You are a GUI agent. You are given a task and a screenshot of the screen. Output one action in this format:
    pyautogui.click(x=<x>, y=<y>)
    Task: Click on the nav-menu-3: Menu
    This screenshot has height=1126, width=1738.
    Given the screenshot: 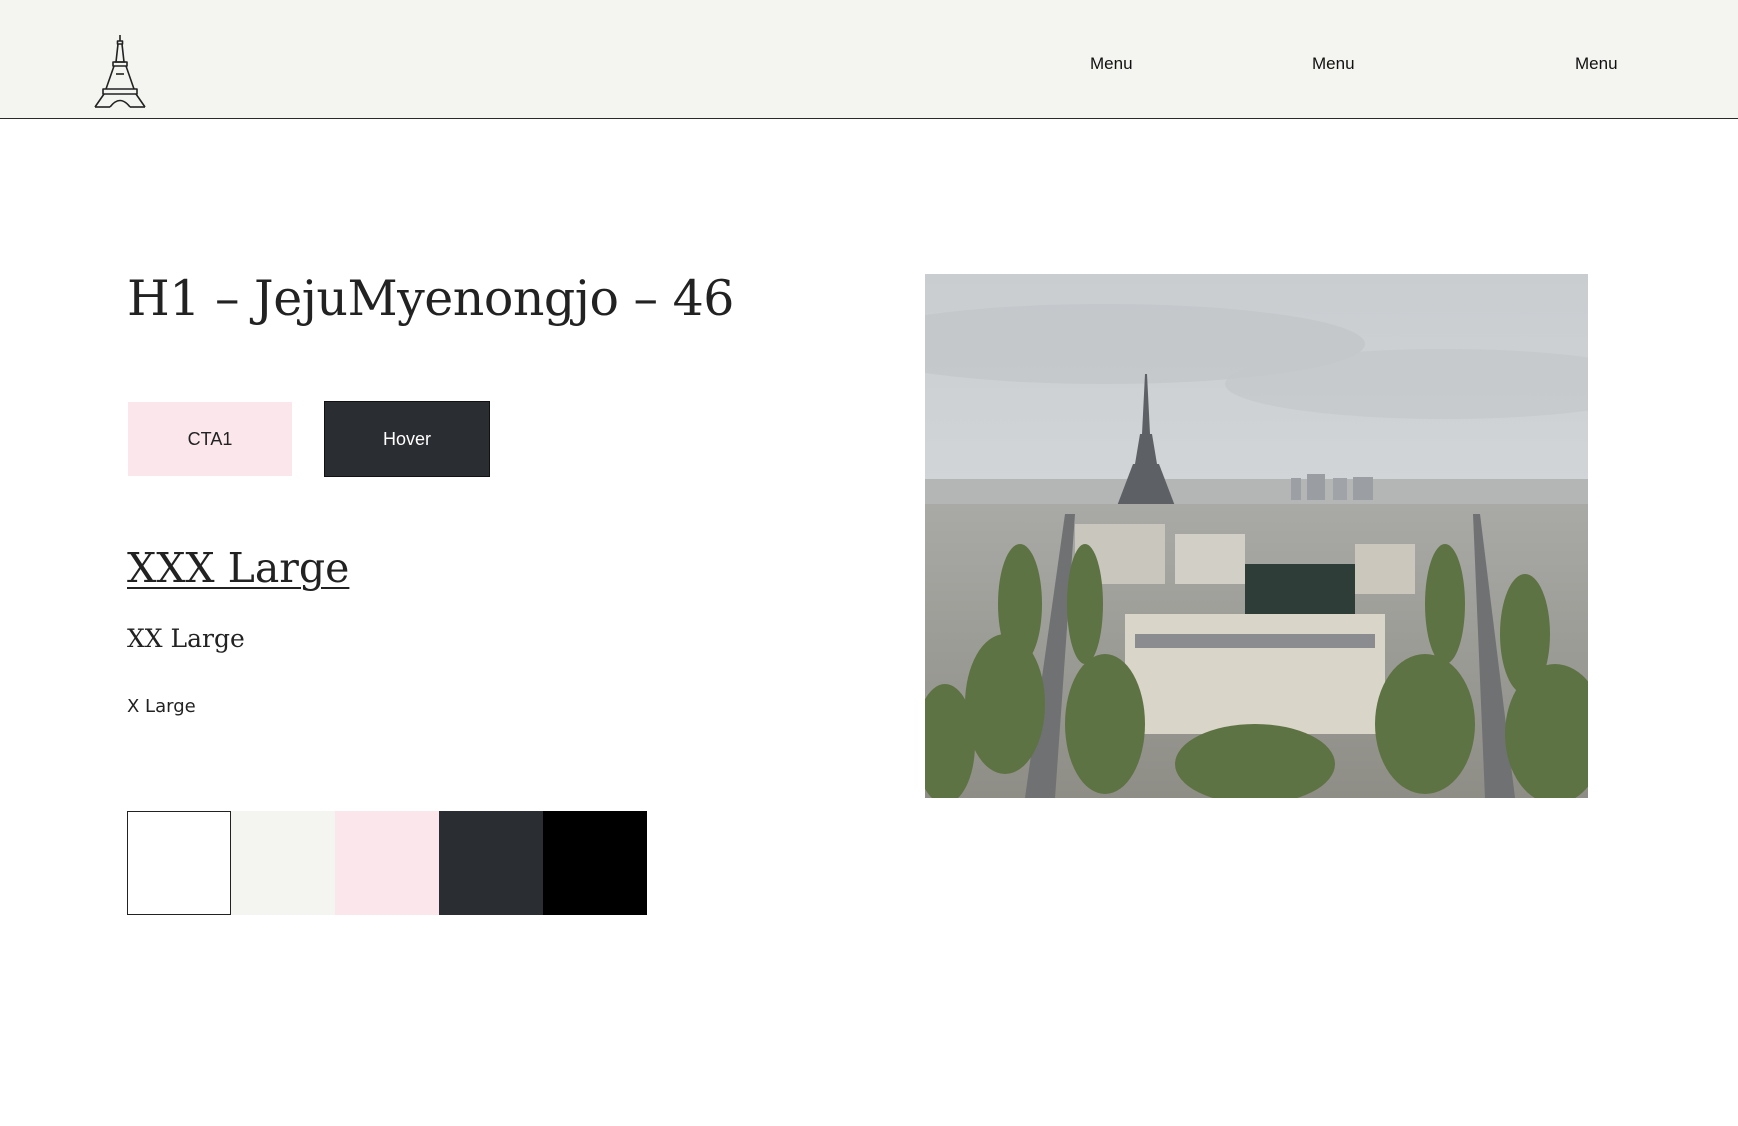 What is the action you would take?
    pyautogui.click(x=1596, y=64)
    